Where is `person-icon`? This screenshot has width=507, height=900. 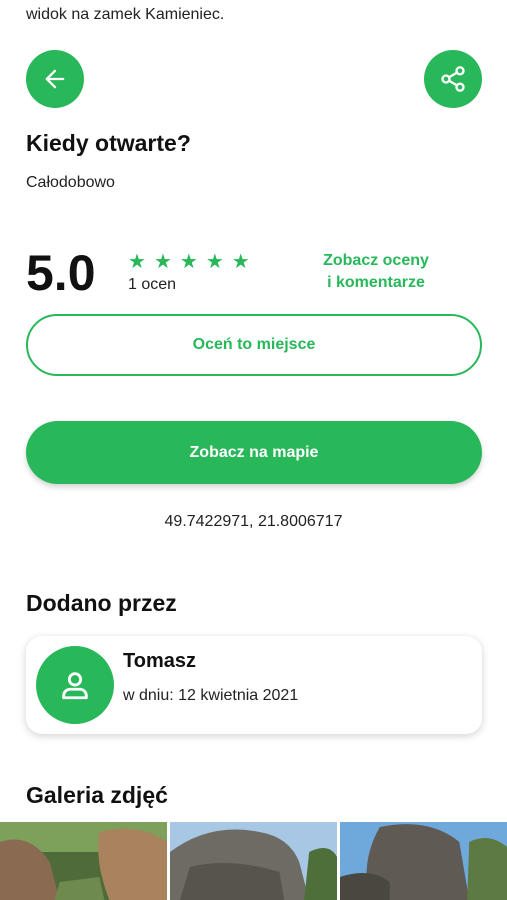 person-icon is located at coordinates (75, 686).